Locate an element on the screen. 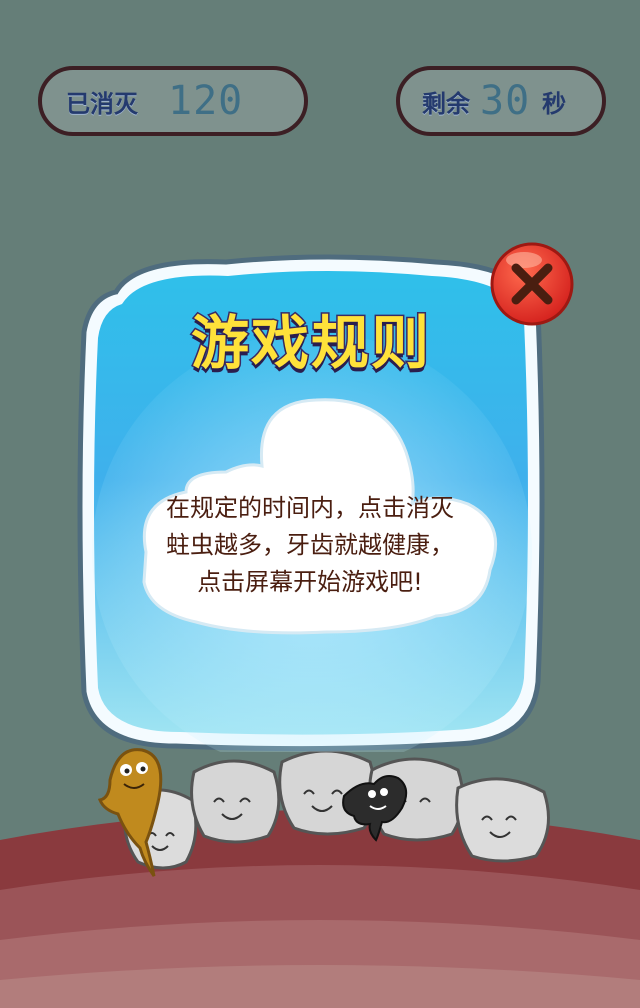 Image resolution: width=640 pixels, height=1008 pixels. remaining-value: 30 is located at coordinates (505, 101).